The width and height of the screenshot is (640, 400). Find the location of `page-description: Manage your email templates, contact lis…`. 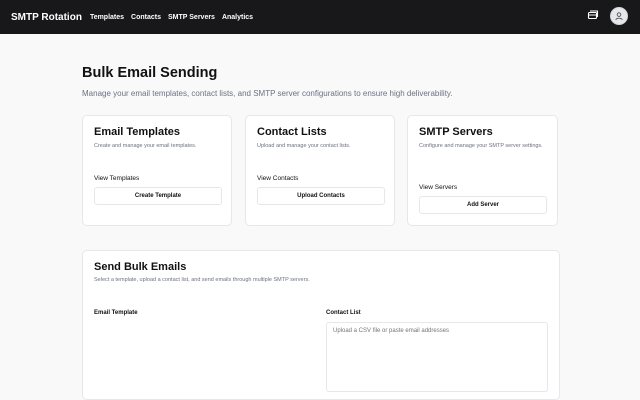

page-description: Manage your email templates, contact lis… is located at coordinates (267, 93).